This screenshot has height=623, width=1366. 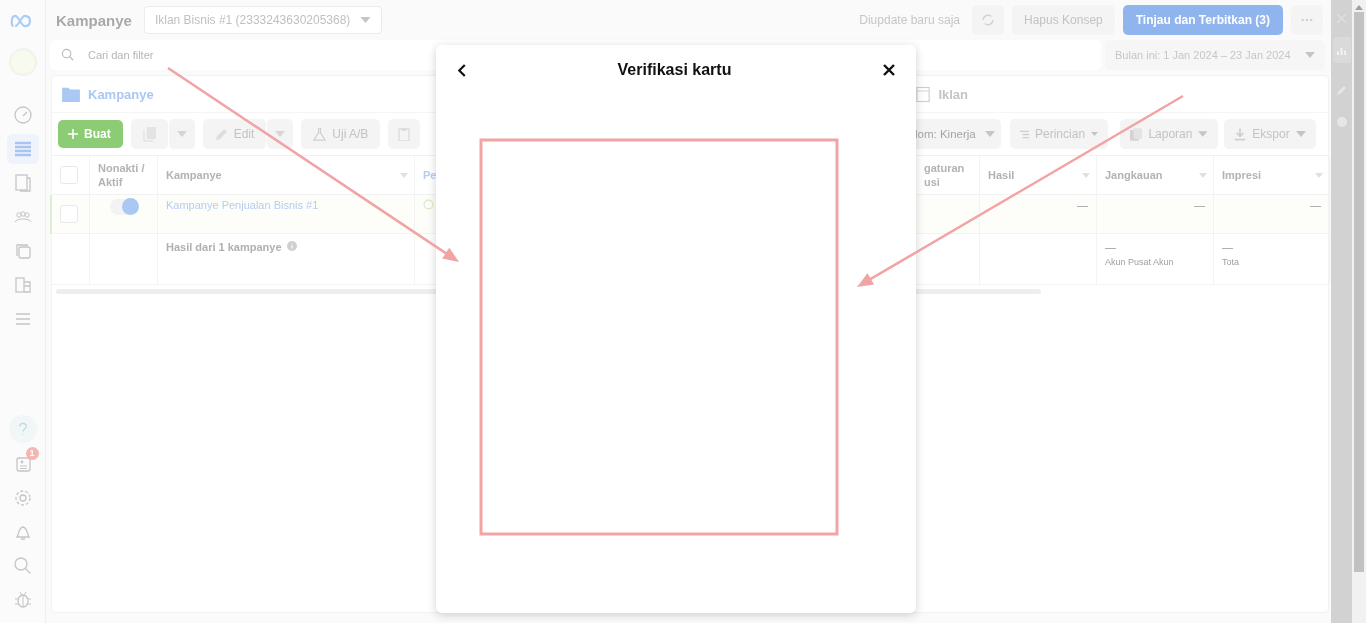 I want to click on summary-label: Hasil dari 1 kampanye, so click(x=224, y=247).